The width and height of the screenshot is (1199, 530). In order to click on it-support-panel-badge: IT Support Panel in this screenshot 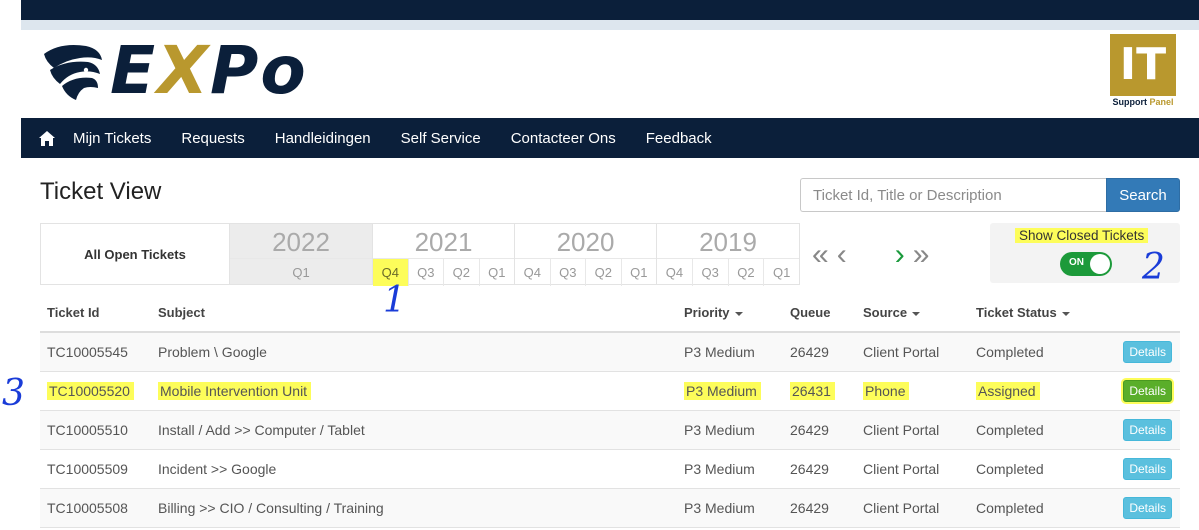, I will do `click(1143, 72)`.